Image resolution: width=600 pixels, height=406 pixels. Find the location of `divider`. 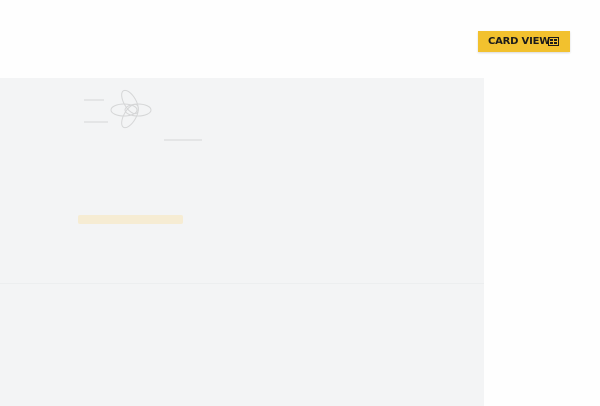

divider is located at coordinates (242, 283).